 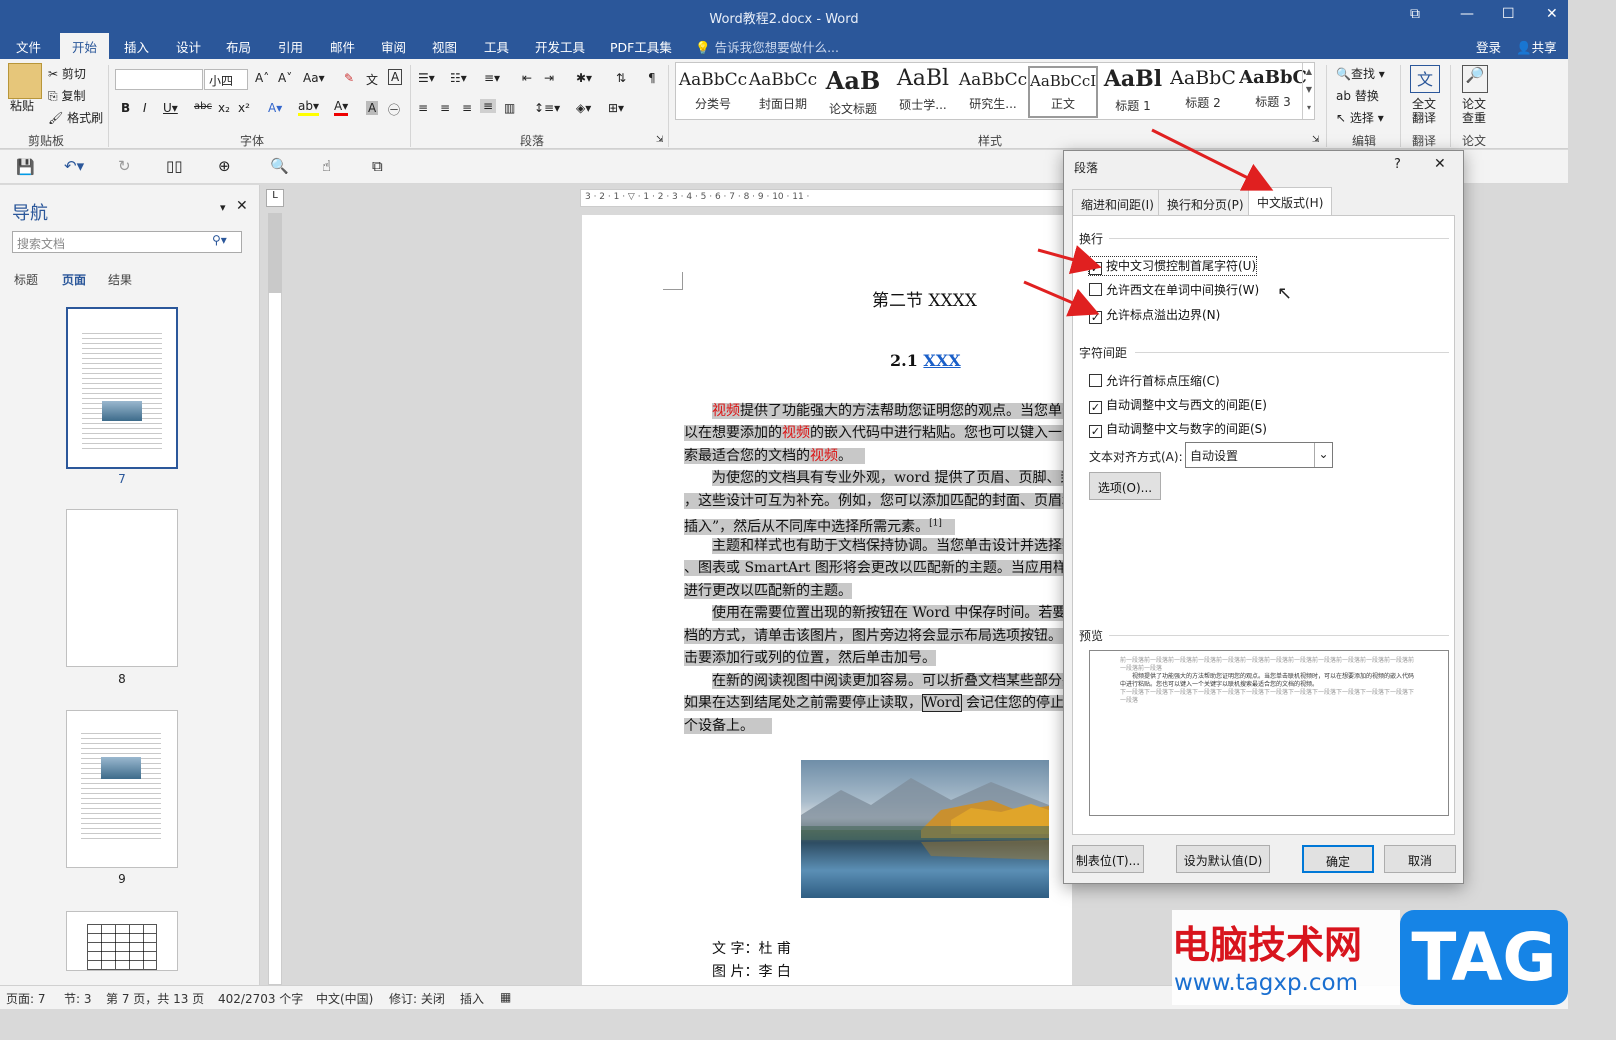 I want to click on italic-icon: I, so click(x=145, y=108).